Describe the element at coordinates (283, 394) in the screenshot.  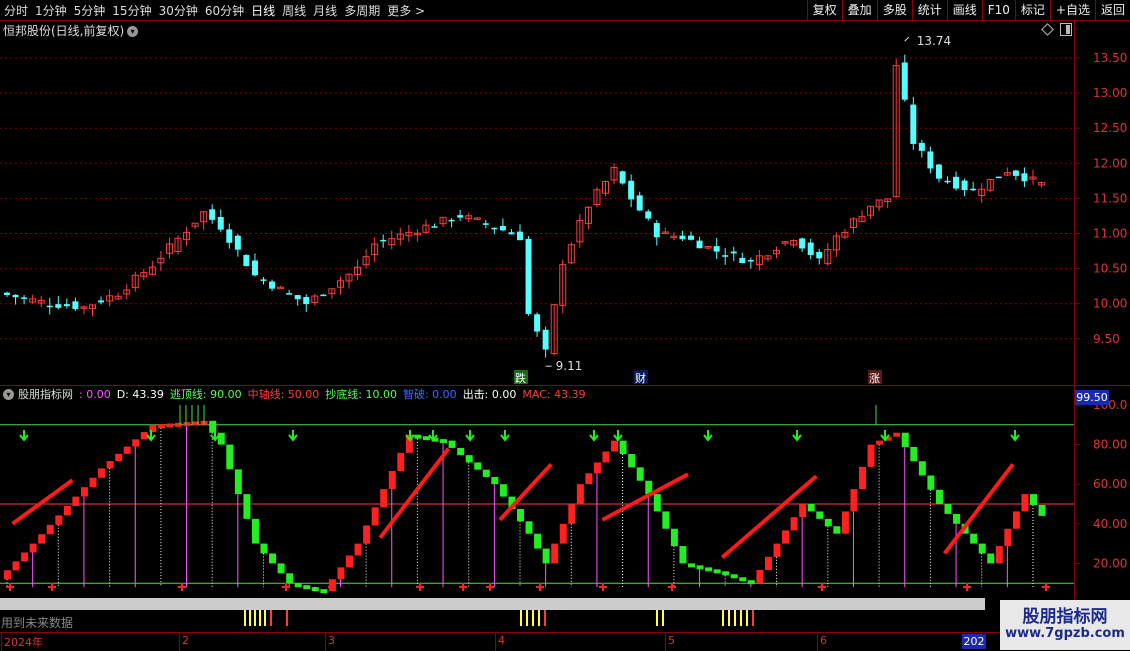
I see `indicator-item-3: 中轴线: 50.00` at that location.